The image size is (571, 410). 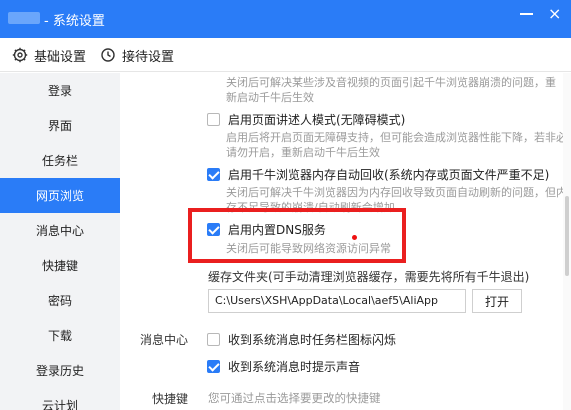 What do you see at coordinates (303, 152) in the screenshot?
I see `narrator-mode-description: 请勿开启，重新启动千牛后生效` at bounding box center [303, 152].